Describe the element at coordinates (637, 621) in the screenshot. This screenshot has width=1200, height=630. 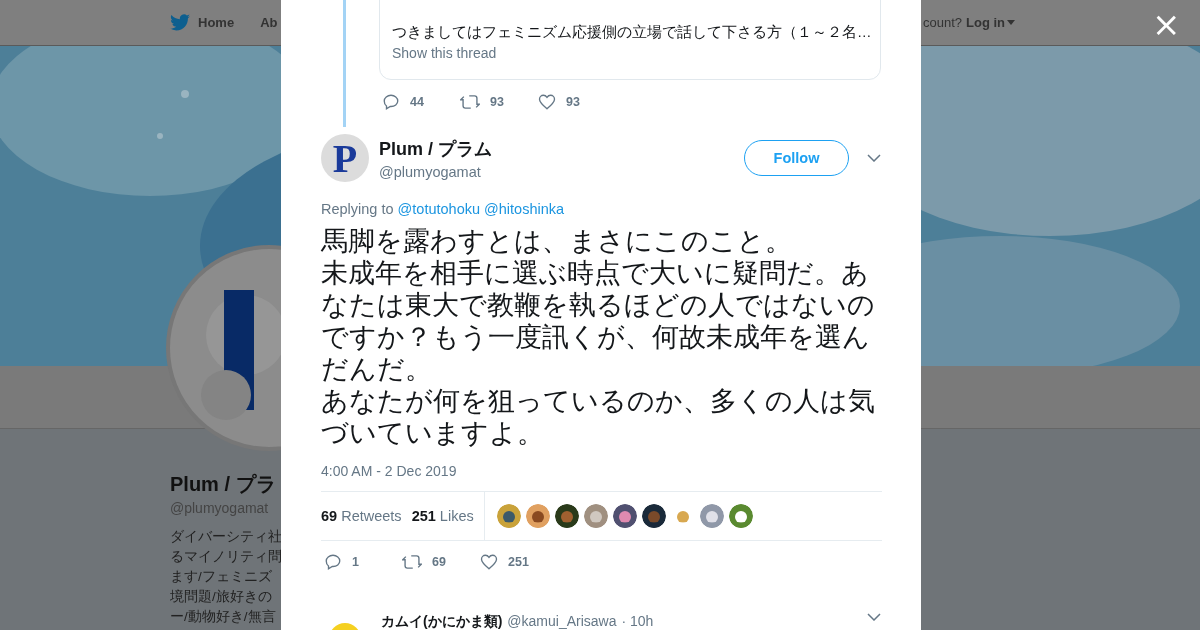
I see `reply-time: · 10h` at that location.